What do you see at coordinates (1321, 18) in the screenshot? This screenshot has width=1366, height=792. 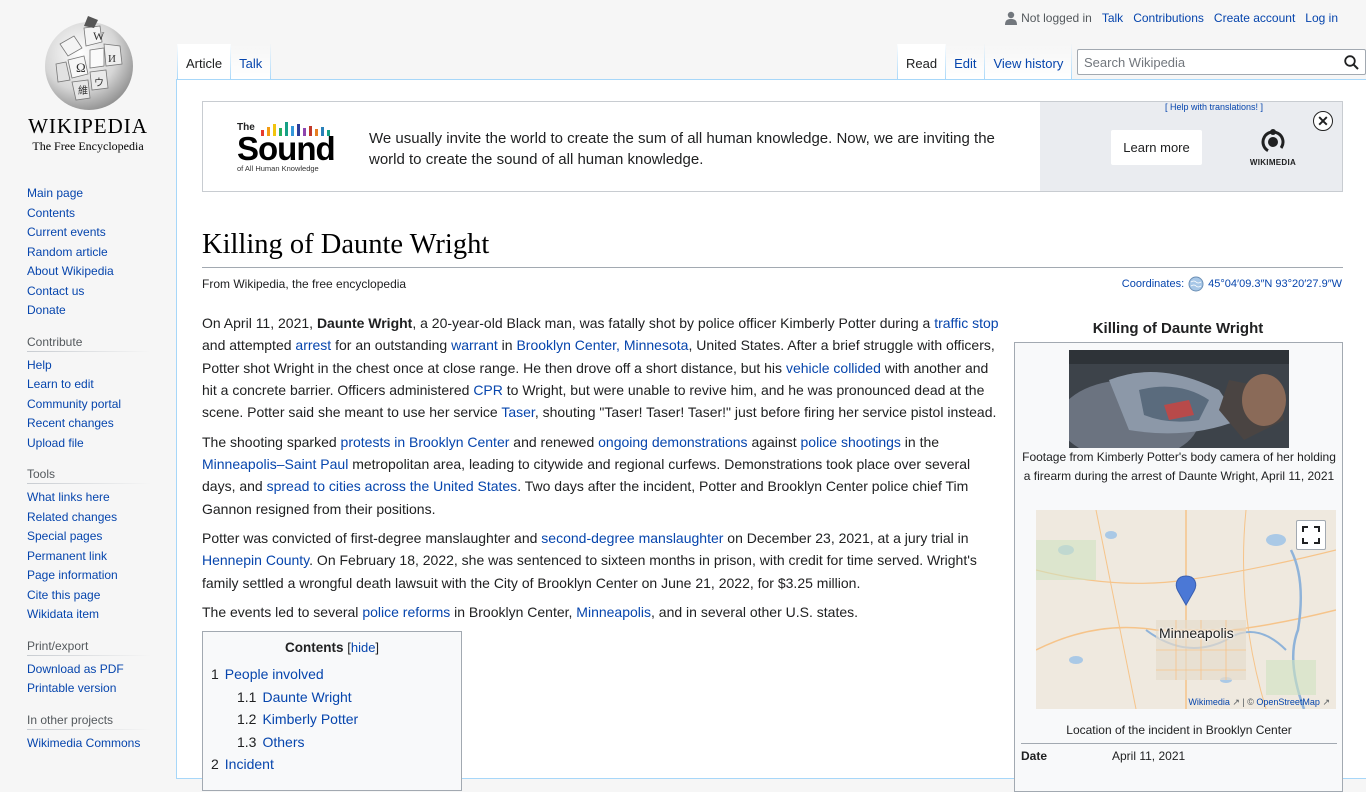 I see `login-link: Log in` at bounding box center [1321, 18].